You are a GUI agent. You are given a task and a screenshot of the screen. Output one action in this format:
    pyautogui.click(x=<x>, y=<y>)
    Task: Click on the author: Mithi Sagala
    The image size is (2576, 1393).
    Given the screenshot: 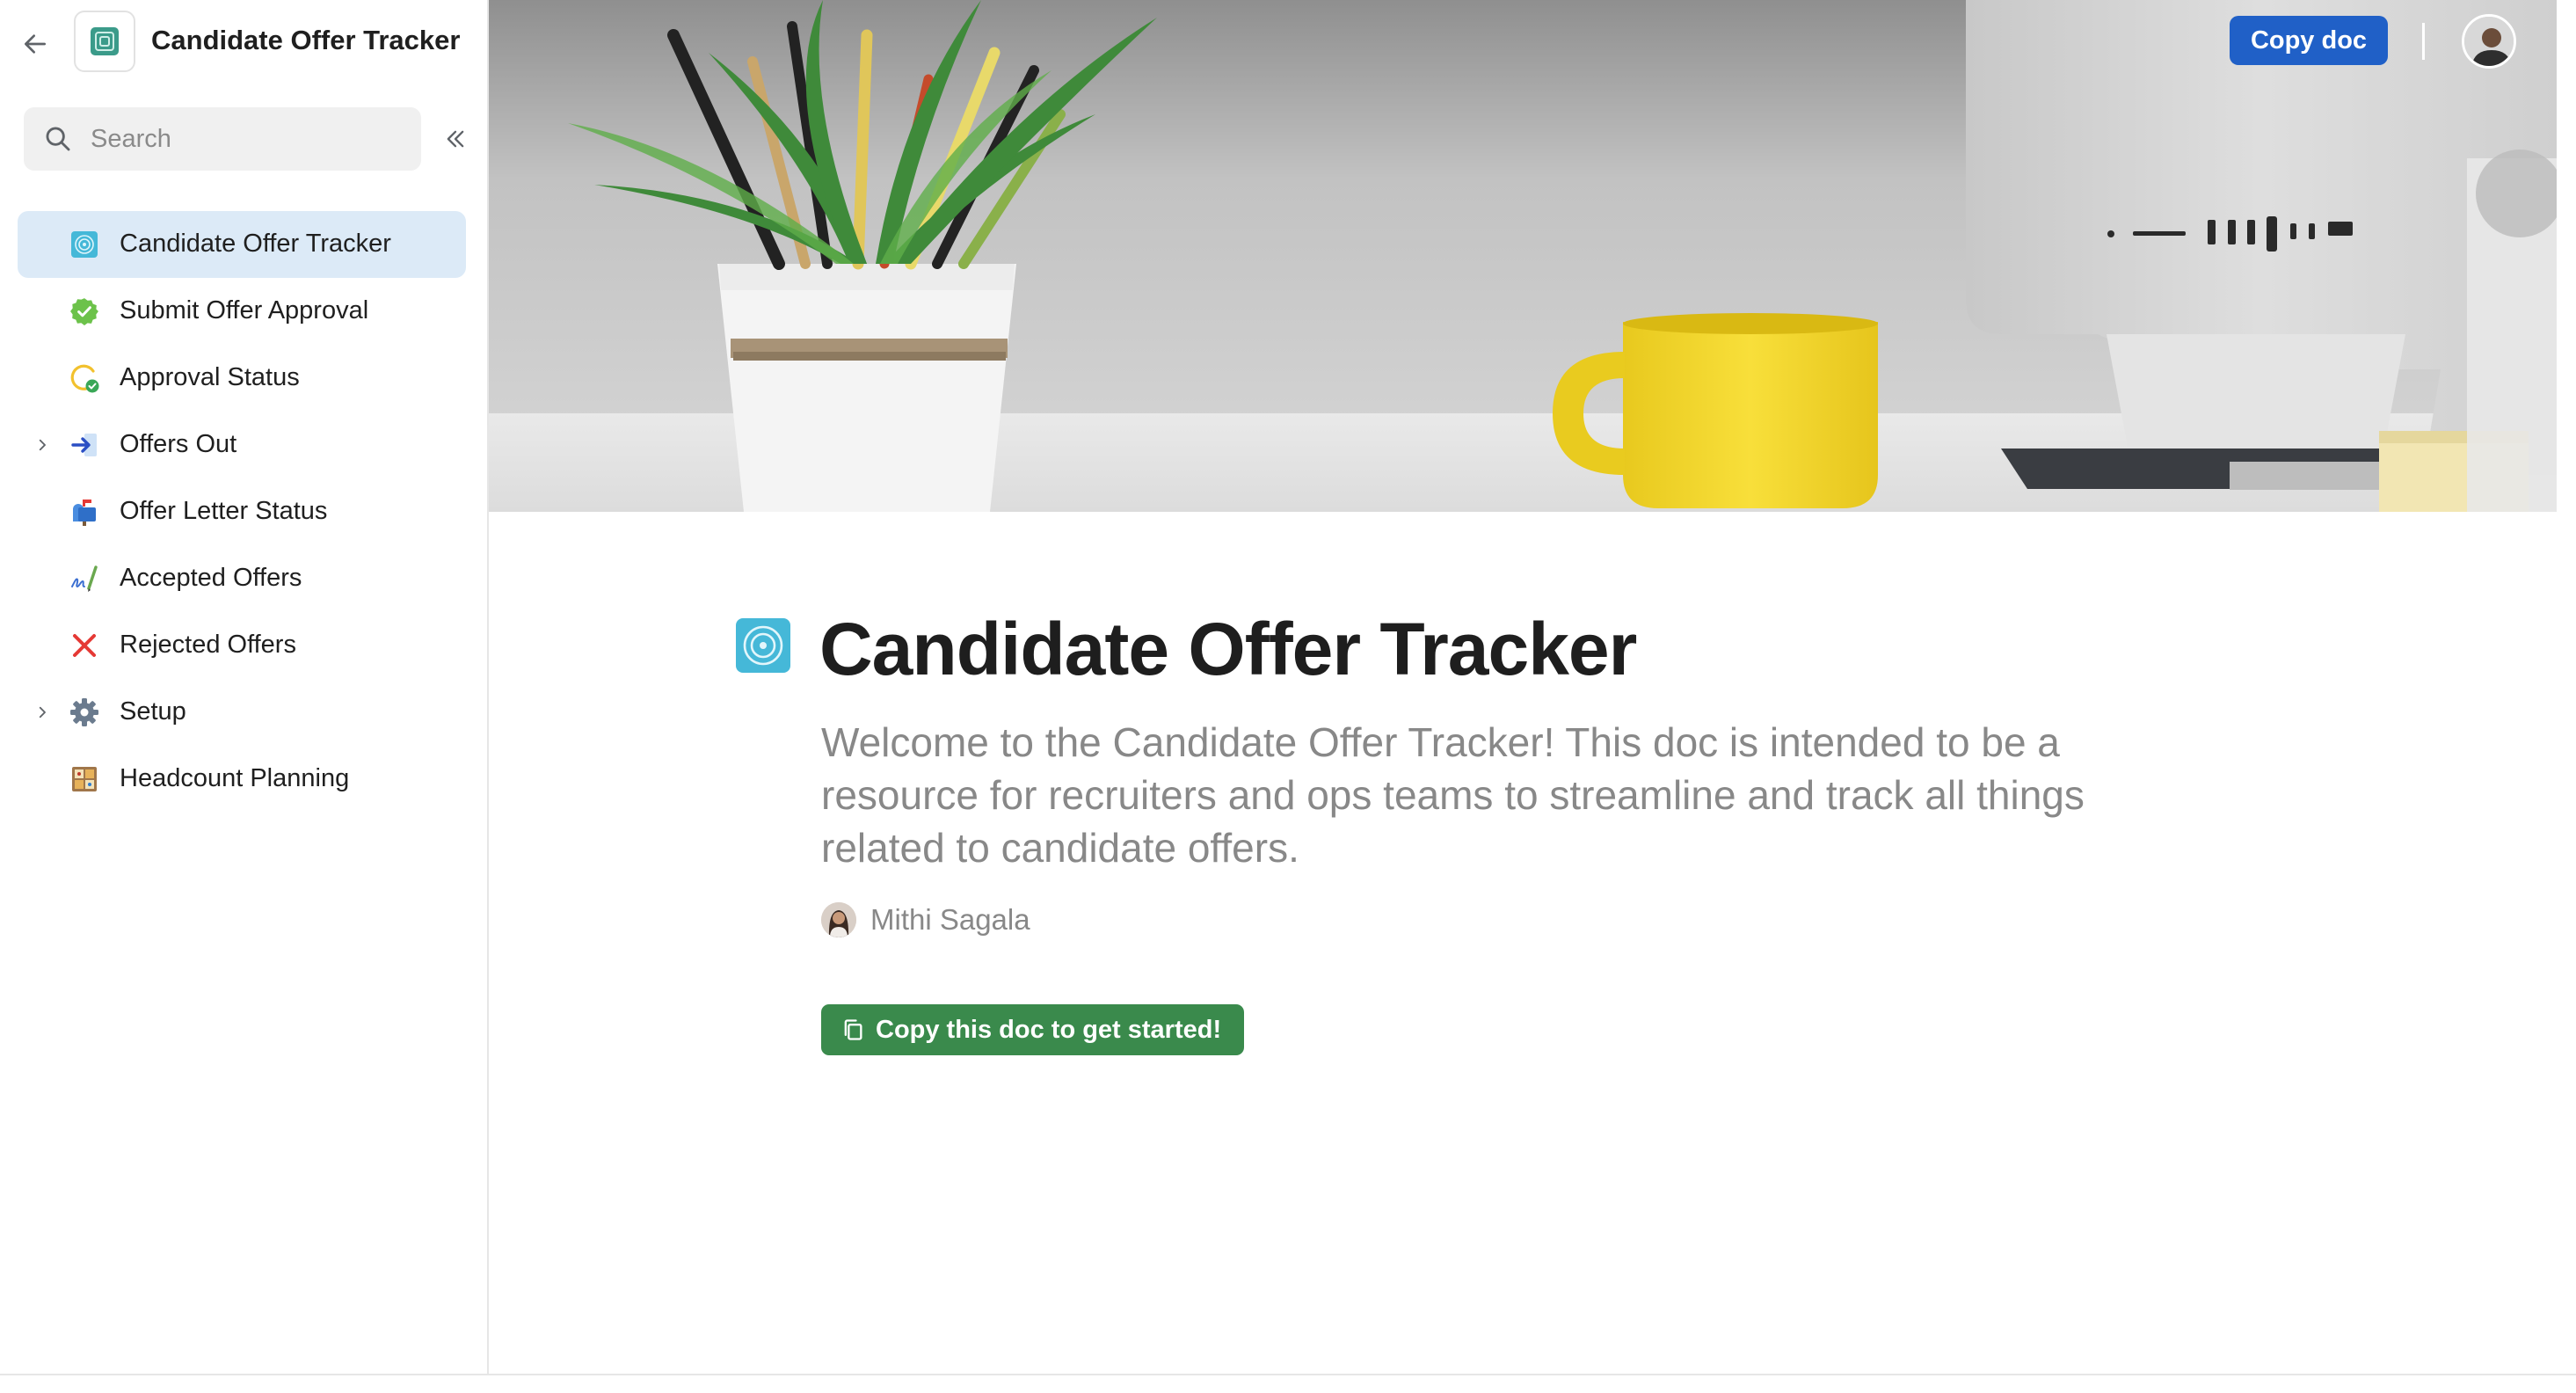 What is the action you would take?
    pyautogui.click(x=926, y=920)
    